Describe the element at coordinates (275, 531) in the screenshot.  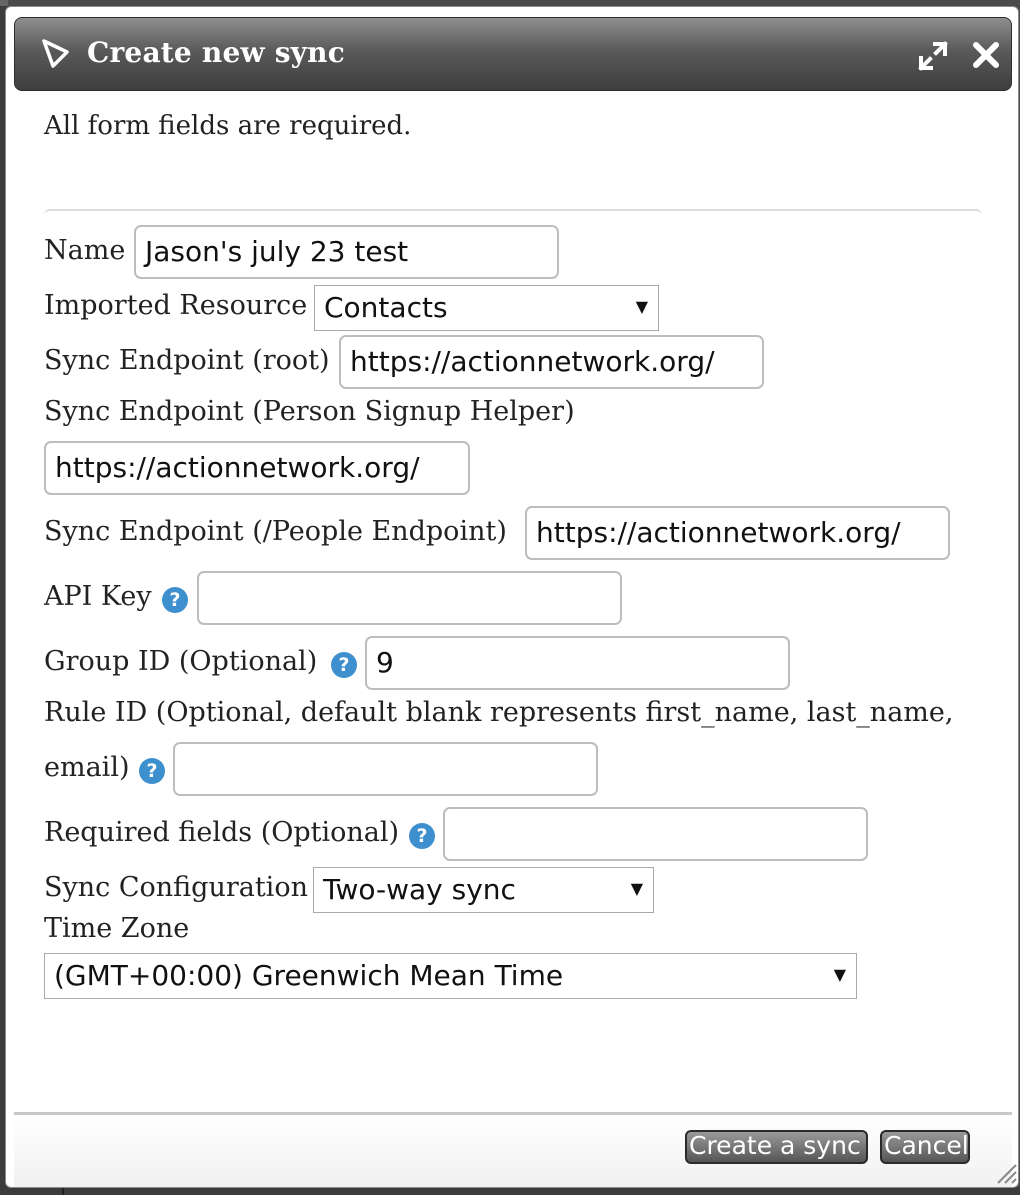
I see `endpoint-people-label: Sync Endpoint (/People Endpoint)` at that location.